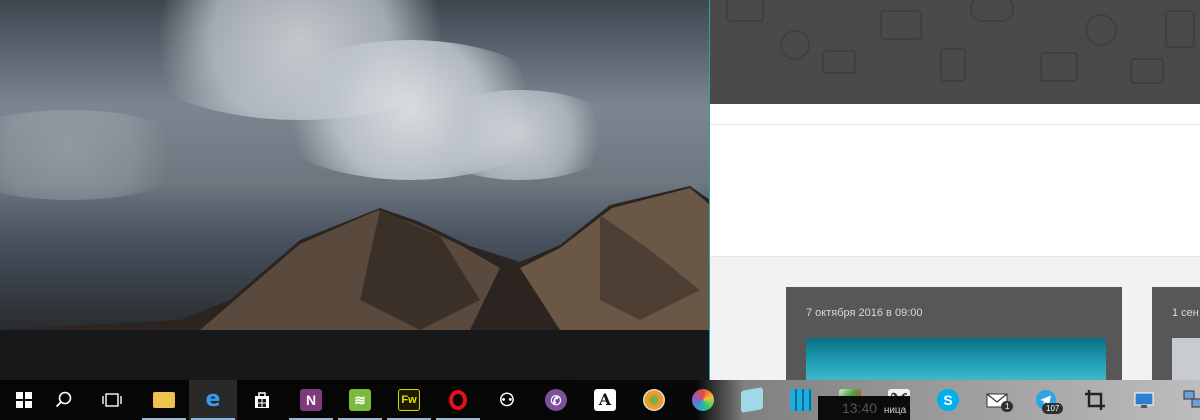 This screenshot has width=1200, height=420. I want to click on store-icon, so click(262, 400).